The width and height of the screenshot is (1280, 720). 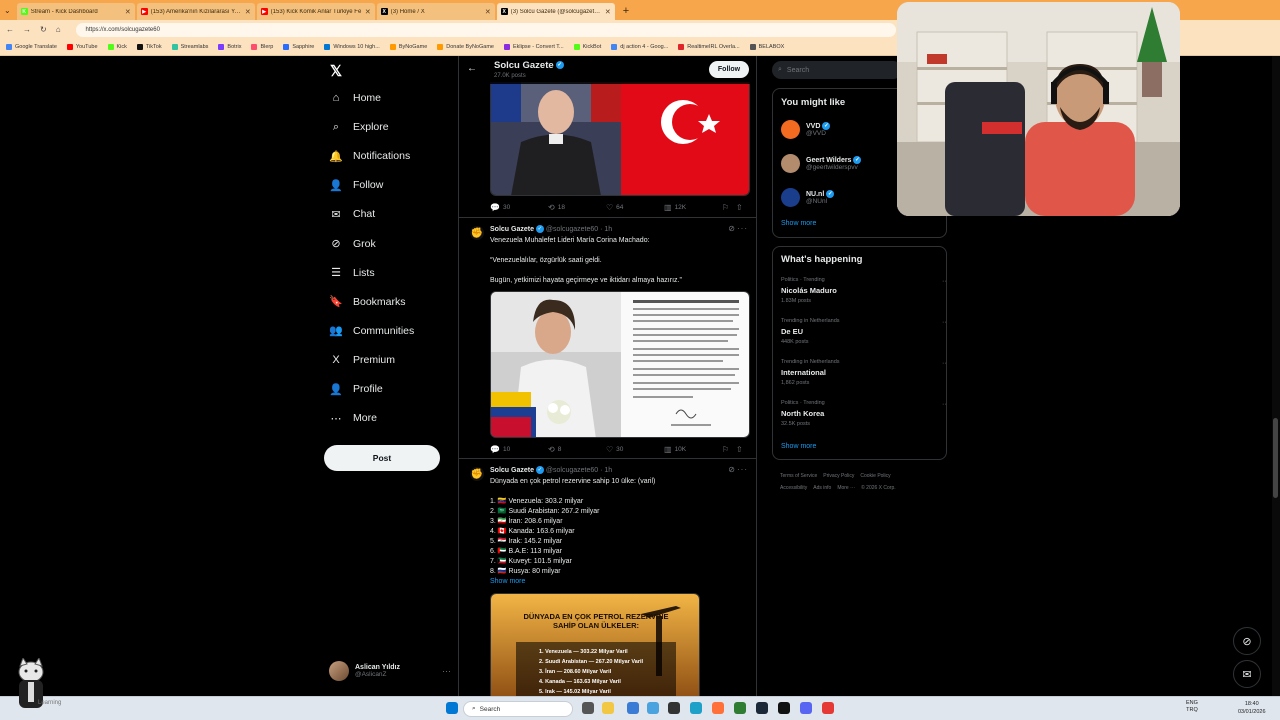 What do you see at coordinates (878, 488) in the screenshot?
I see `footer-link: © 2026 X Corp.` at bounding box center [878, 488].